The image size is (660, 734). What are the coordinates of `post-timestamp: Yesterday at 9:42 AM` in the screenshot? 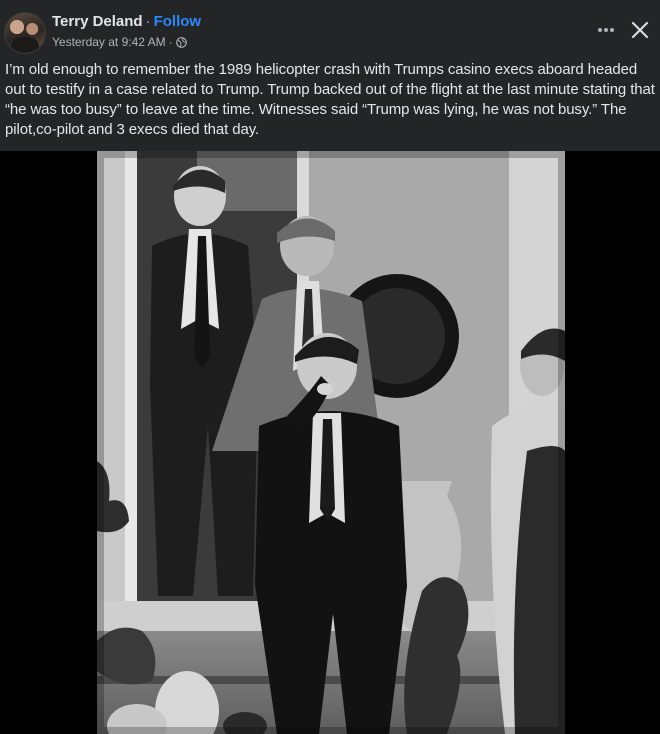 It's located at (109, 42).